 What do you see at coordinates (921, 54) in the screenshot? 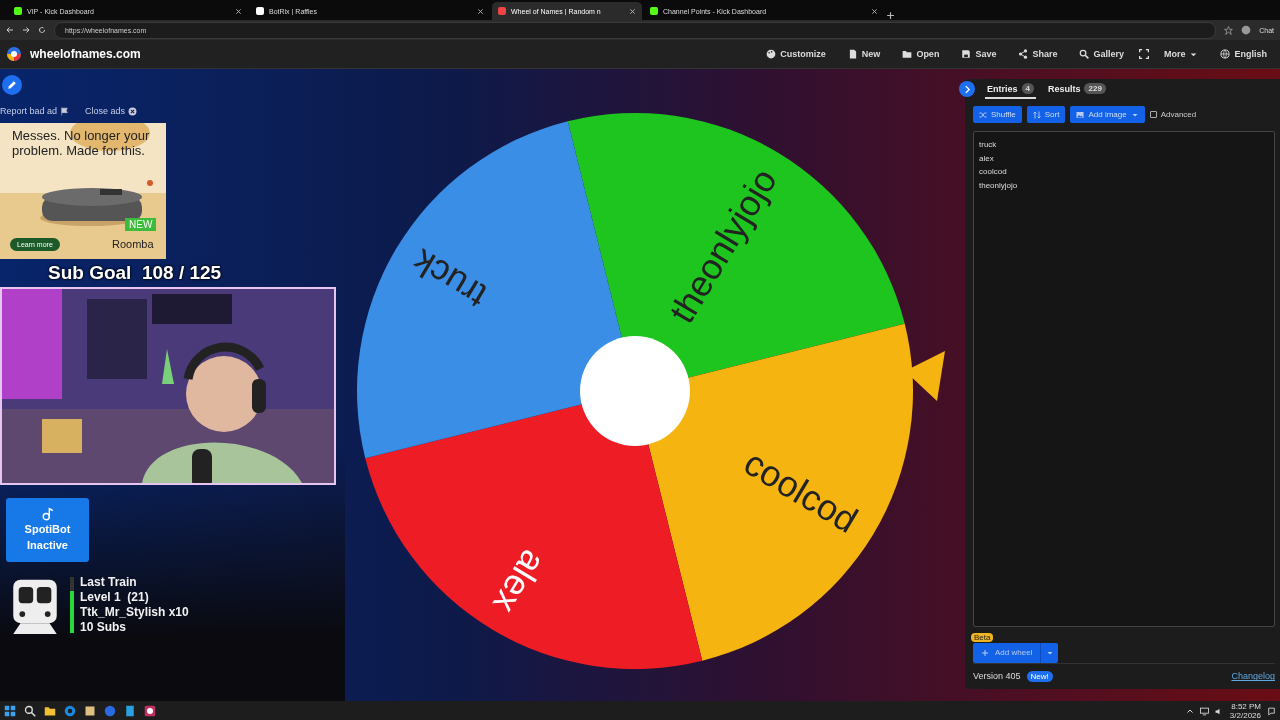
I see `nav-button: Open` at bounding box center [921, 54].